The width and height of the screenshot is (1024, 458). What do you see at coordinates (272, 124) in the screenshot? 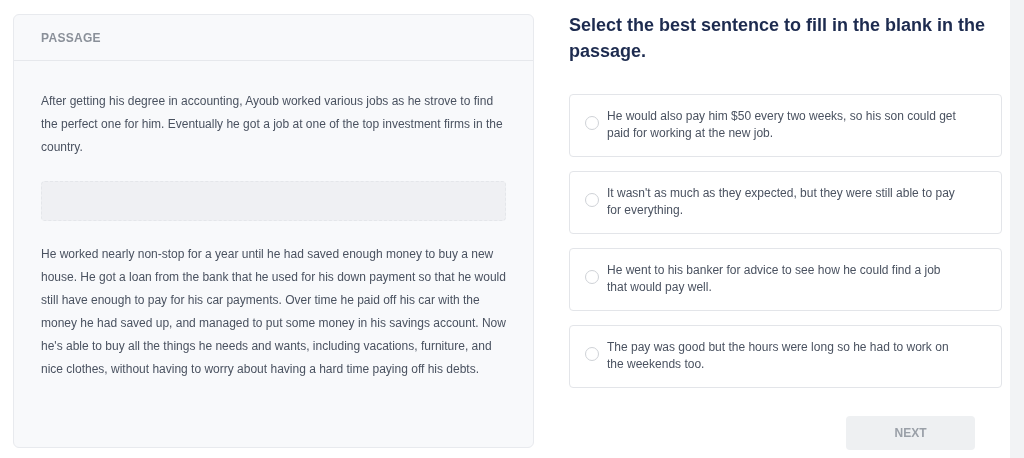
I see `passage-paragraph: After getting his degree in accounting, Ayoub worked various jobs as he strove to find the perfect one for him. Eventually he got a job at one of the top investment firms in the country.` at bounding box center [272, 124].